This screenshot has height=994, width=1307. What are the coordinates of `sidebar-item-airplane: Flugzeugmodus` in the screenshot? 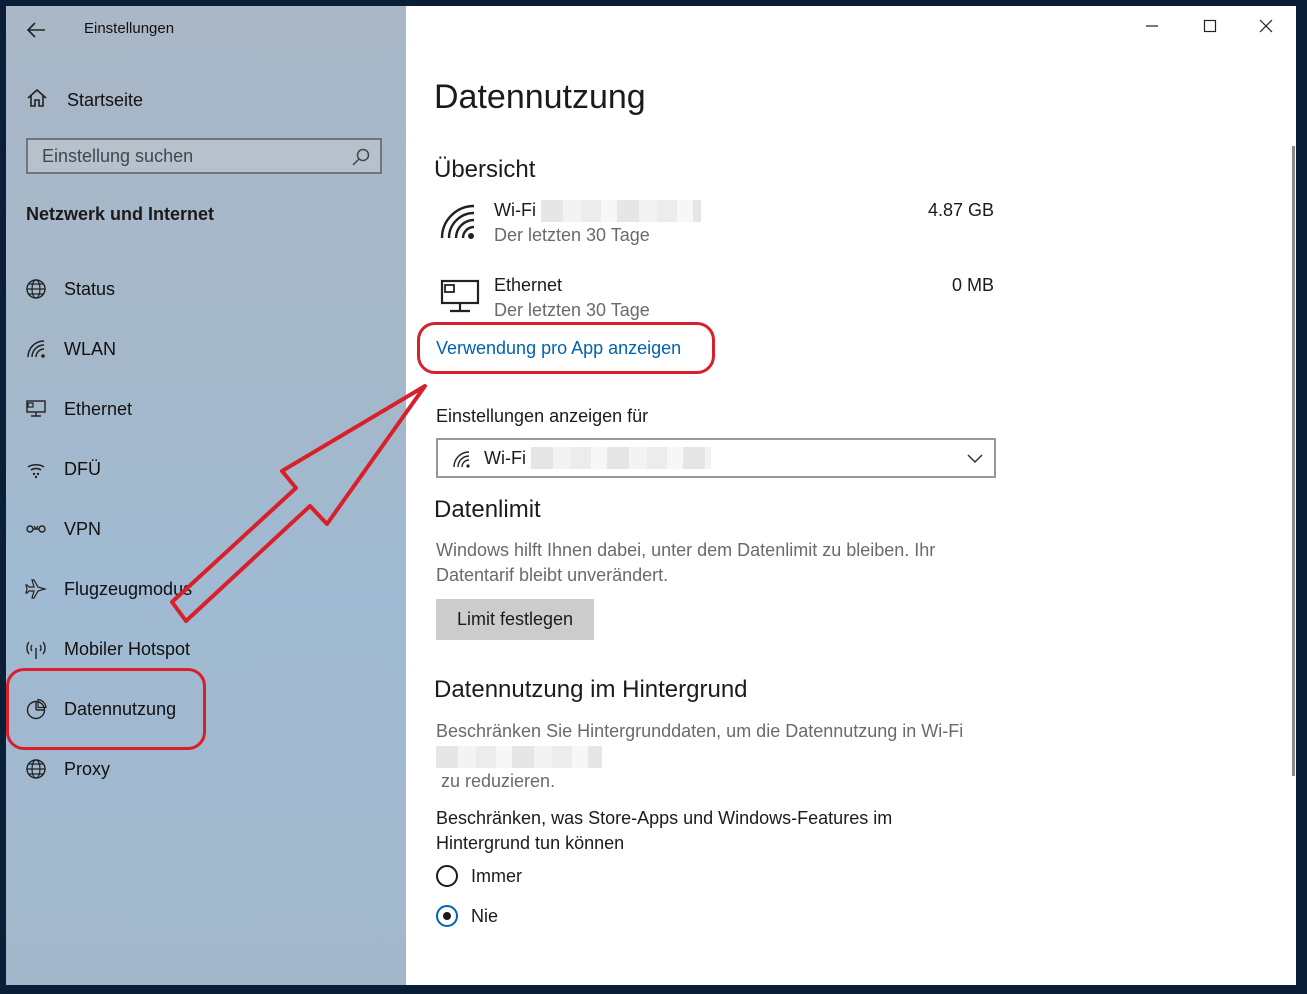 It's located at (108, 589).